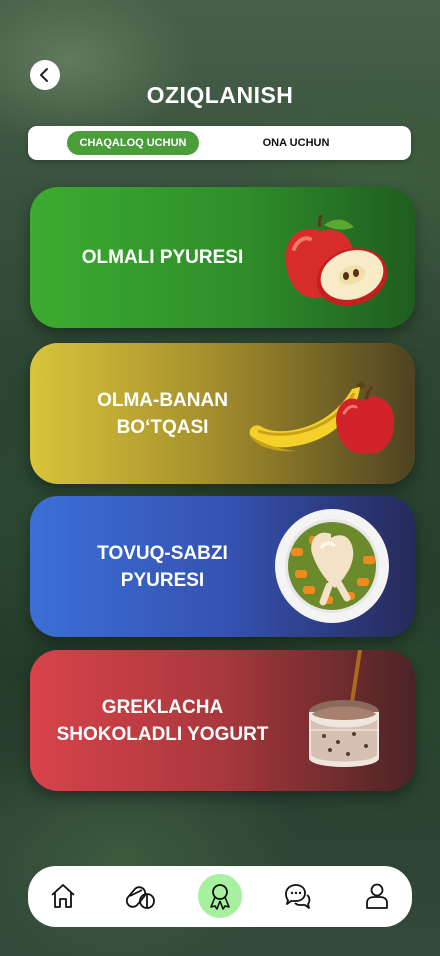 This screenshot has width=440, height=956. I want to click on pills-icon, so click(140, 897).